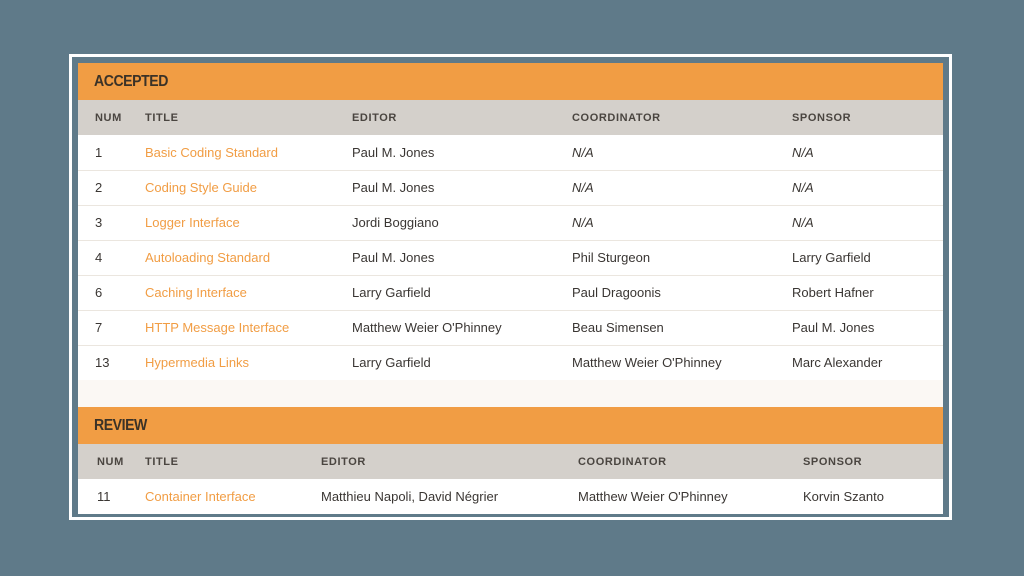 This screenshot has width=1024, height=576. I want to click on cell-num: 7, so click(99, 327).